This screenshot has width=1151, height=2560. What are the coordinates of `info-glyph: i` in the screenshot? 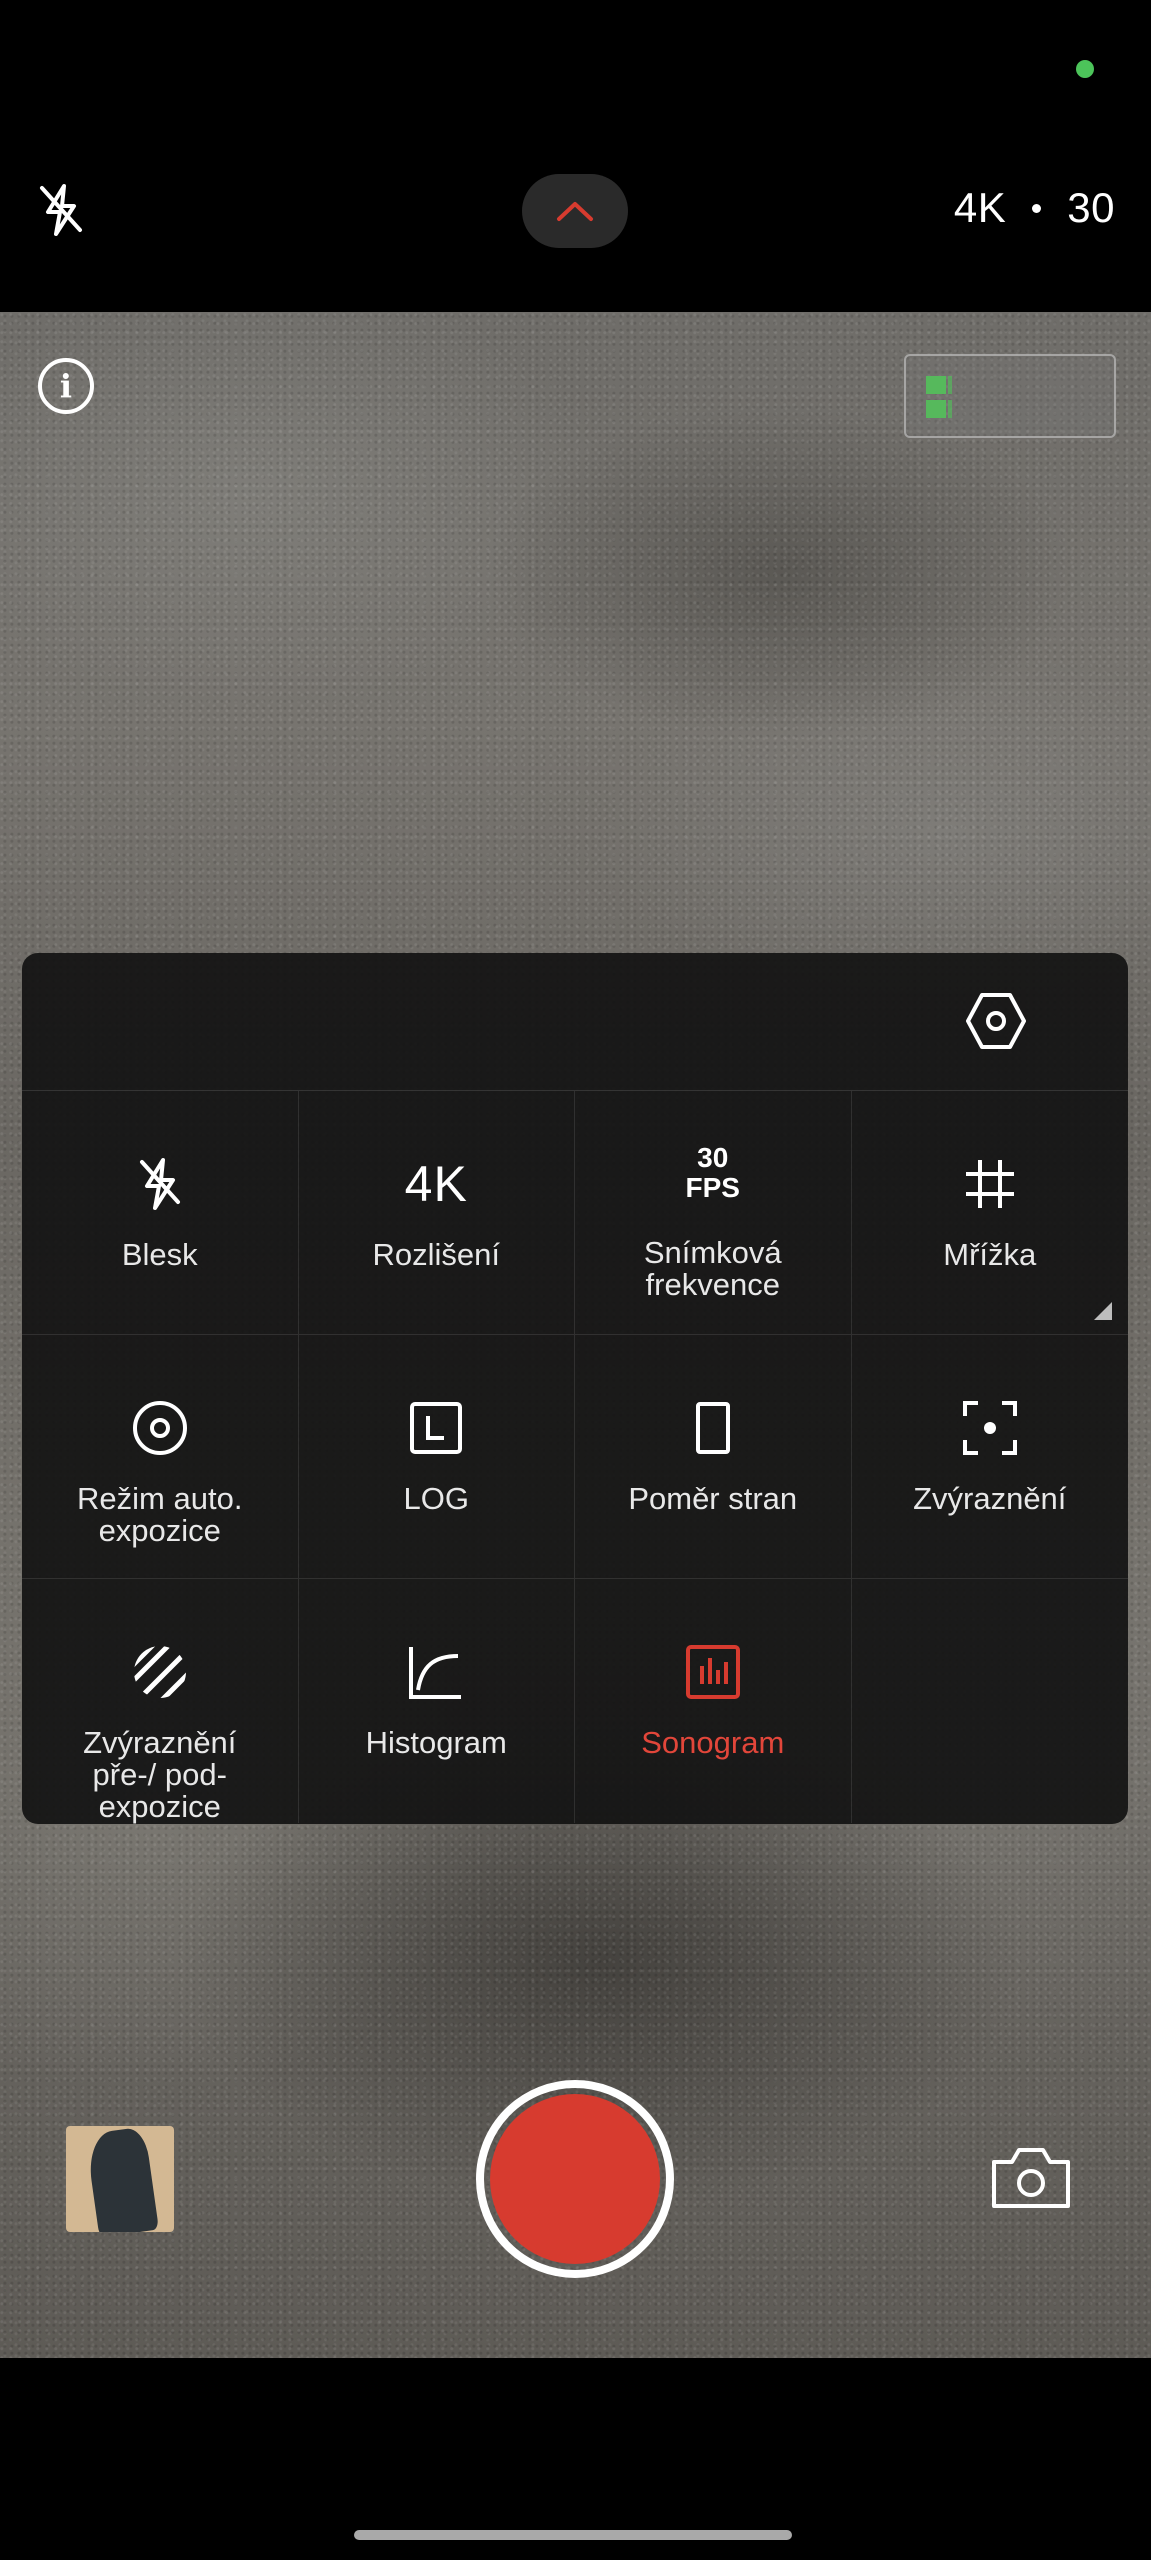 It's located at (66, 386).